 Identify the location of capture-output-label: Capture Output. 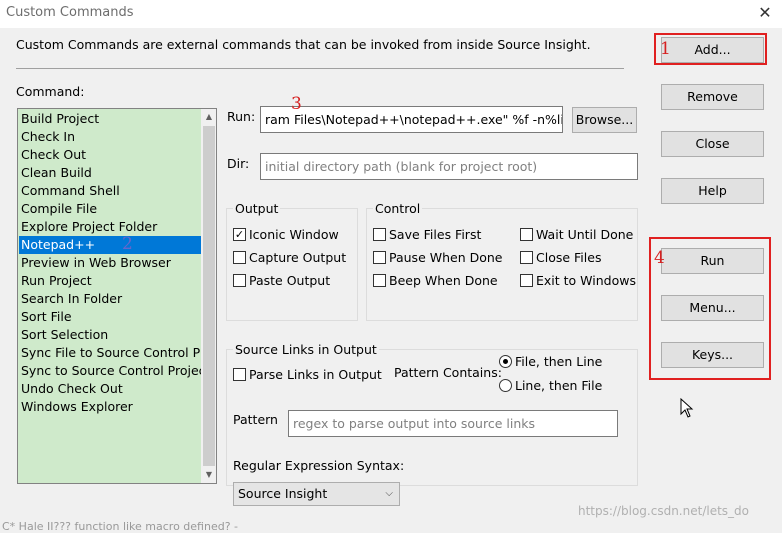
(298, 257).